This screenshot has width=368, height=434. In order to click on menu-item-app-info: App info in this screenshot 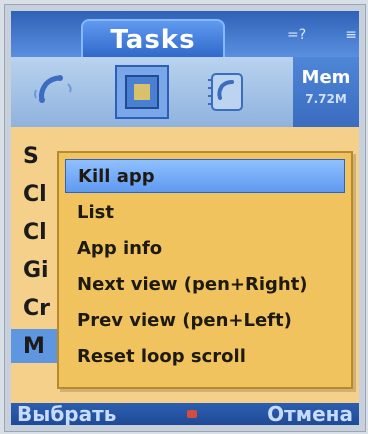, I will do `click(205, 248)`.